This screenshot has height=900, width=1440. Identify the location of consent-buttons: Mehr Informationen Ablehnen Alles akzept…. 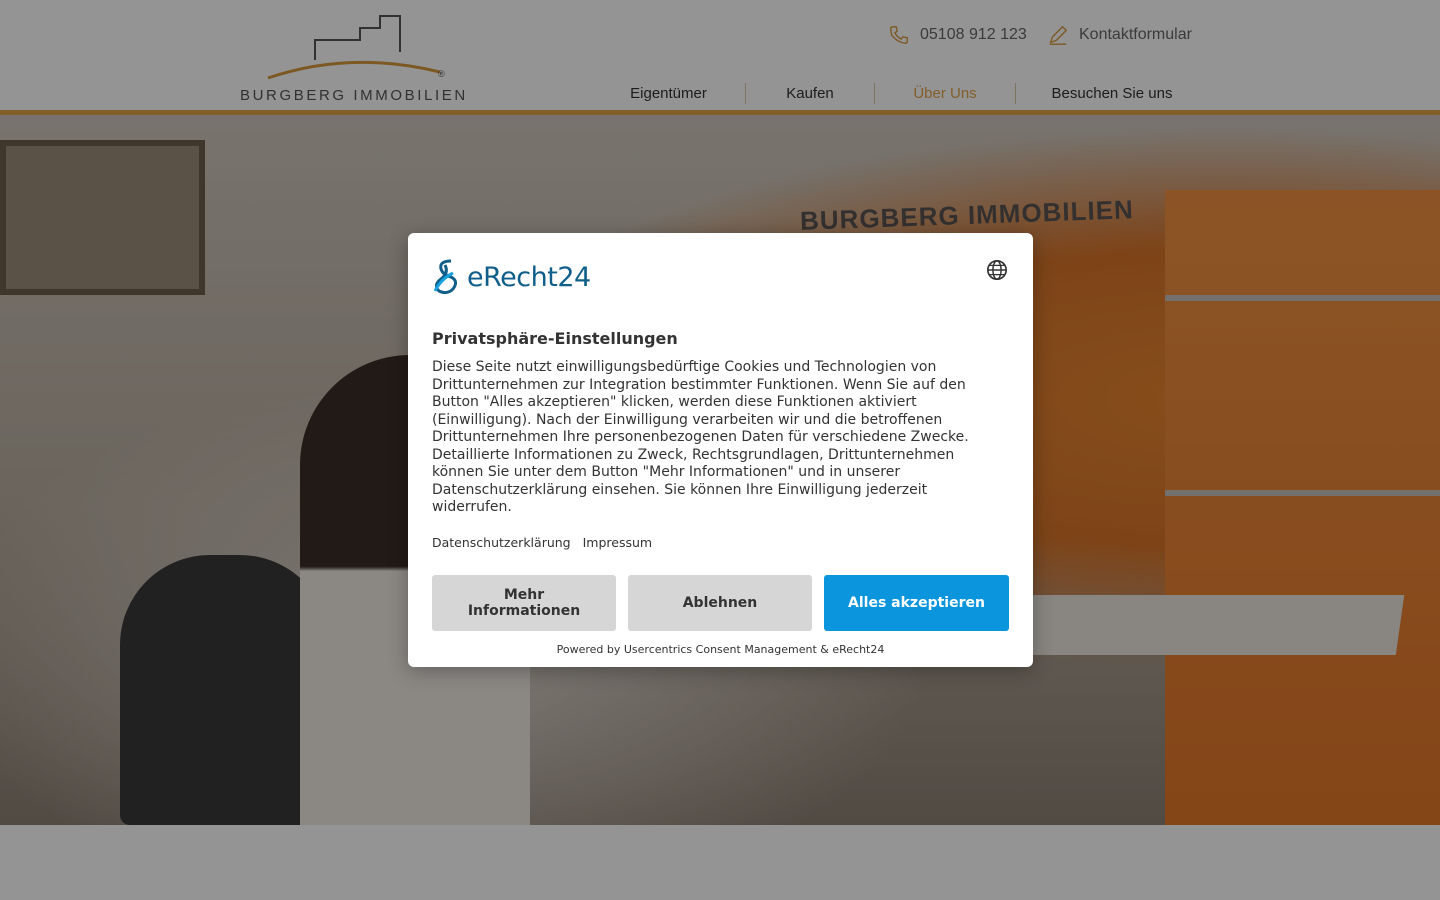
(720, 603).